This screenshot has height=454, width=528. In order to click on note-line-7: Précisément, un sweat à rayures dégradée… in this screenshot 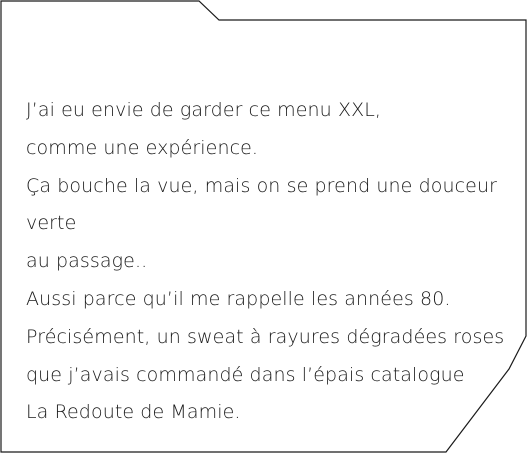, I will do `click(265, 336)`.